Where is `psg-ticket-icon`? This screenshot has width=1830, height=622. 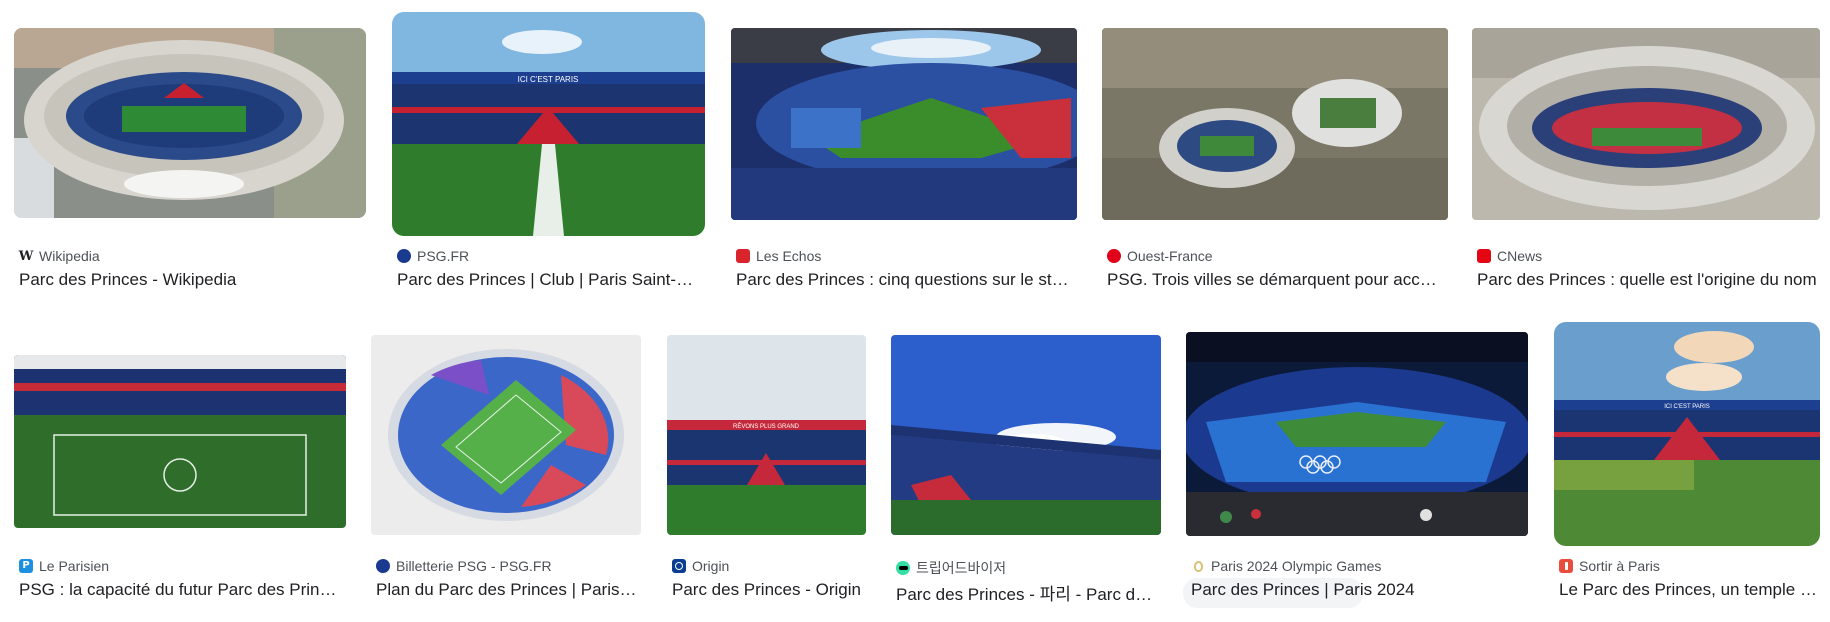
psg-ticket-icon is located at coordinates (383, 566).